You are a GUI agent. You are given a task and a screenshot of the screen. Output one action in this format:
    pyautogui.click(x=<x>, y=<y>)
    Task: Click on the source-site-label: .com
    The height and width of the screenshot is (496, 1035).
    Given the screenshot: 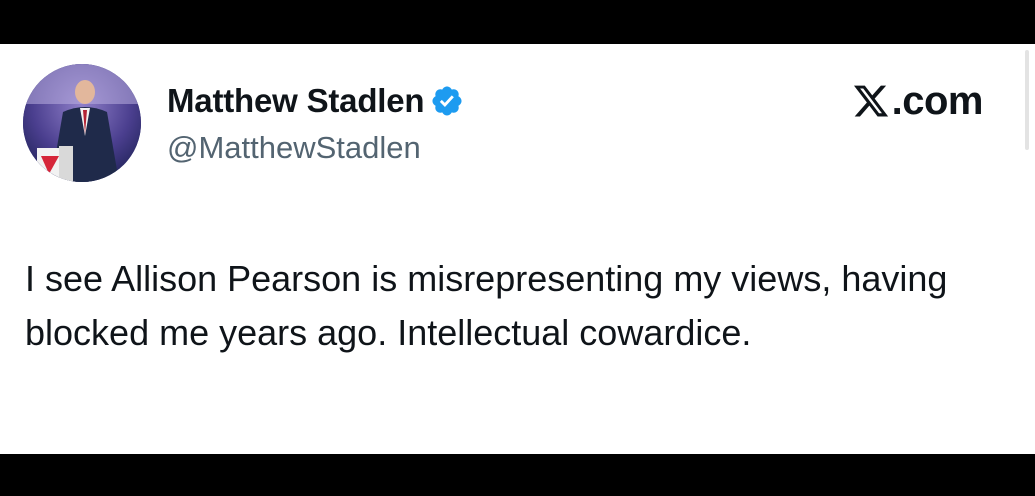 What is the action you would take?
    pyautogui.click(x=937, y=100)
    